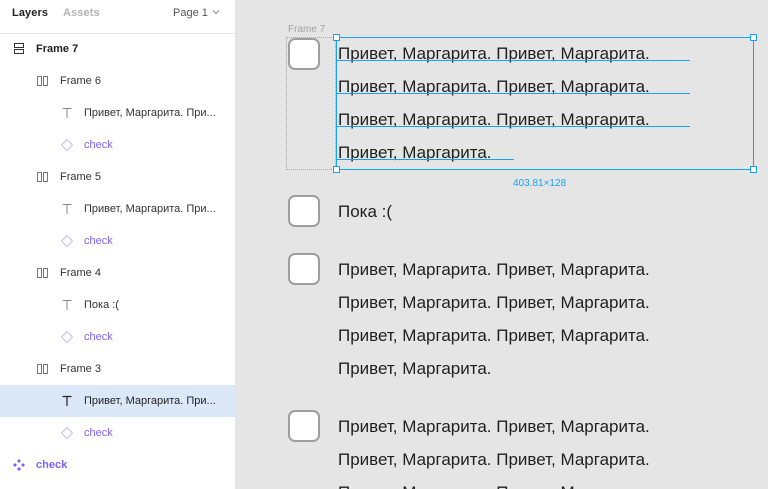 This screenshot has height=489, width=768. Describe the element at coordinates (80, 273) in the screenshot. I see `layer-label: Frame 4` at that location.